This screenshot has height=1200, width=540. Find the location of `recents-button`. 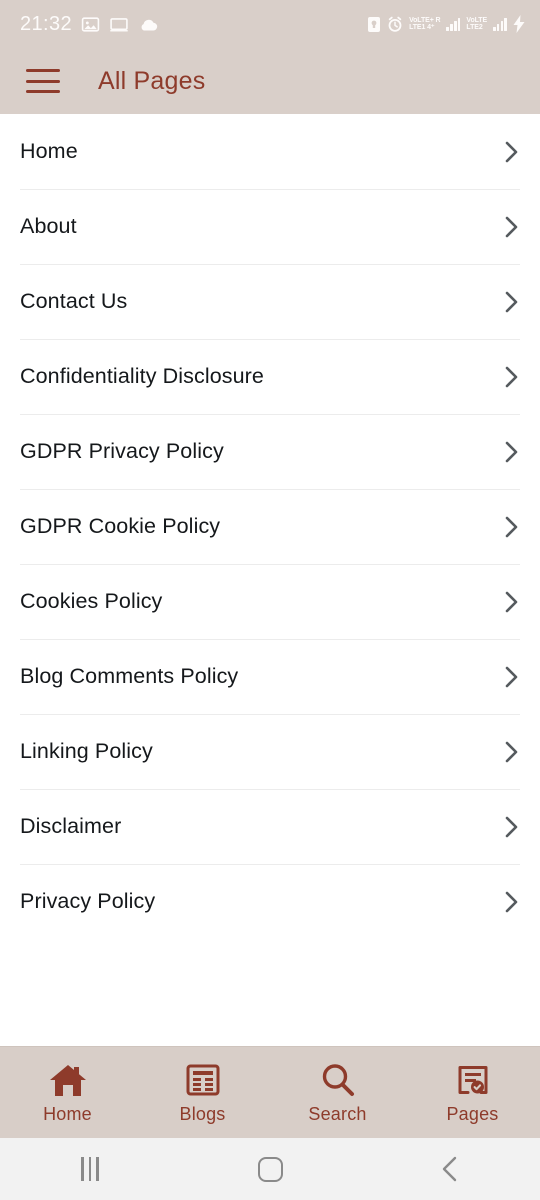

recents-button is located at coordinates (90, 1169).